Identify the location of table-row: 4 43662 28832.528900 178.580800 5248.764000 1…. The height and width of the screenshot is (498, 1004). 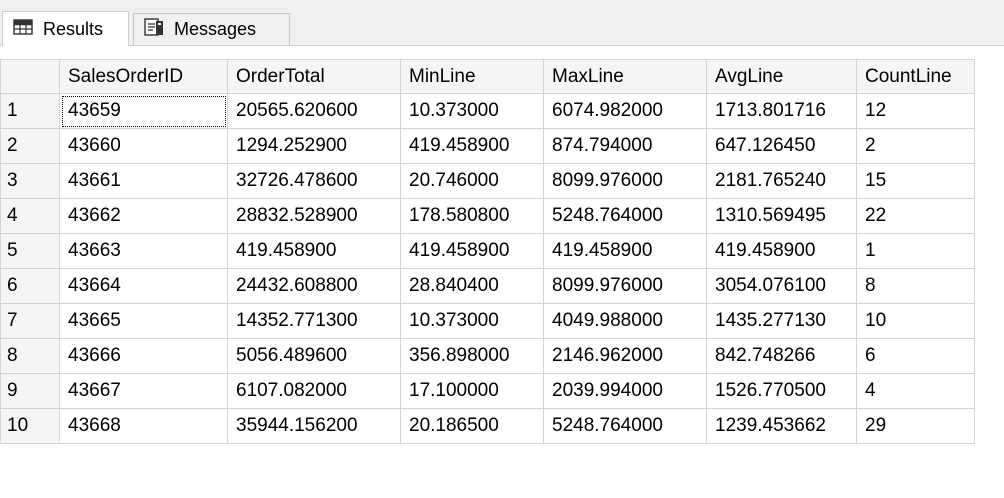
(487, 216).